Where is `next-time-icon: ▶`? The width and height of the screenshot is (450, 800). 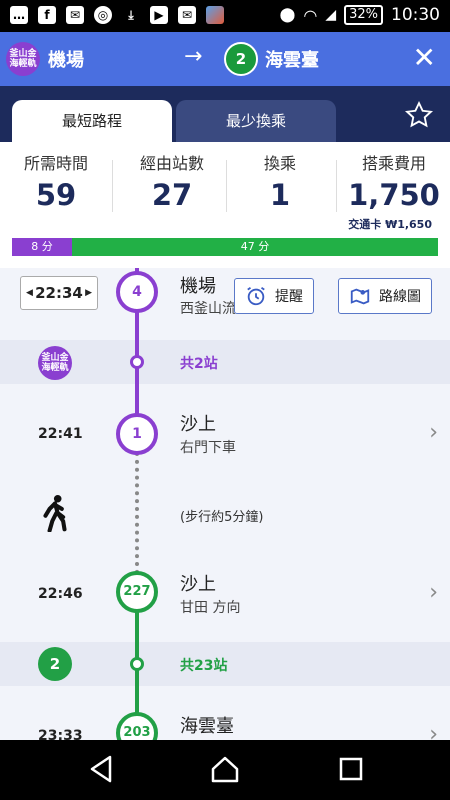 next-time-icon: ▶ is located at coordinates (88, 293).